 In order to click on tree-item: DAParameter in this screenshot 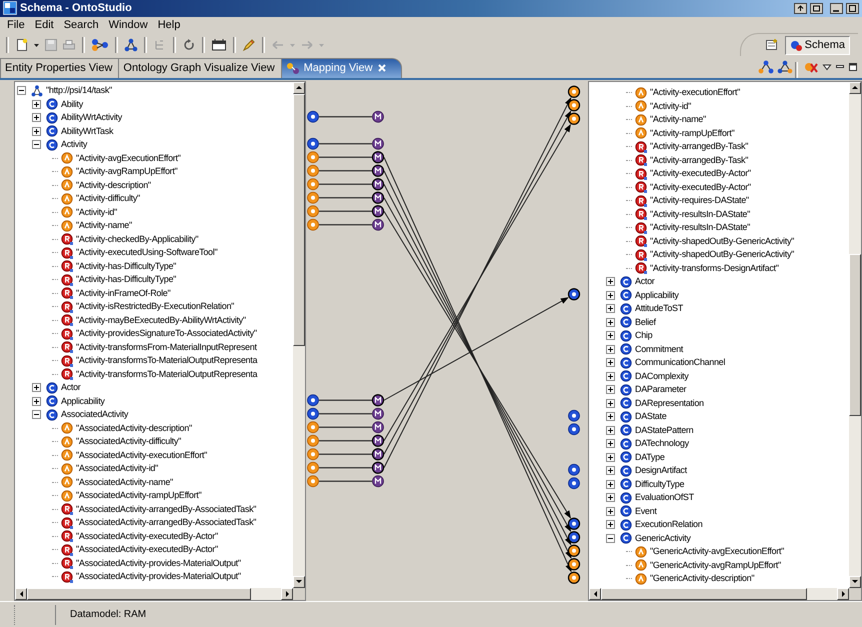, I will do `click(660, 389)`.